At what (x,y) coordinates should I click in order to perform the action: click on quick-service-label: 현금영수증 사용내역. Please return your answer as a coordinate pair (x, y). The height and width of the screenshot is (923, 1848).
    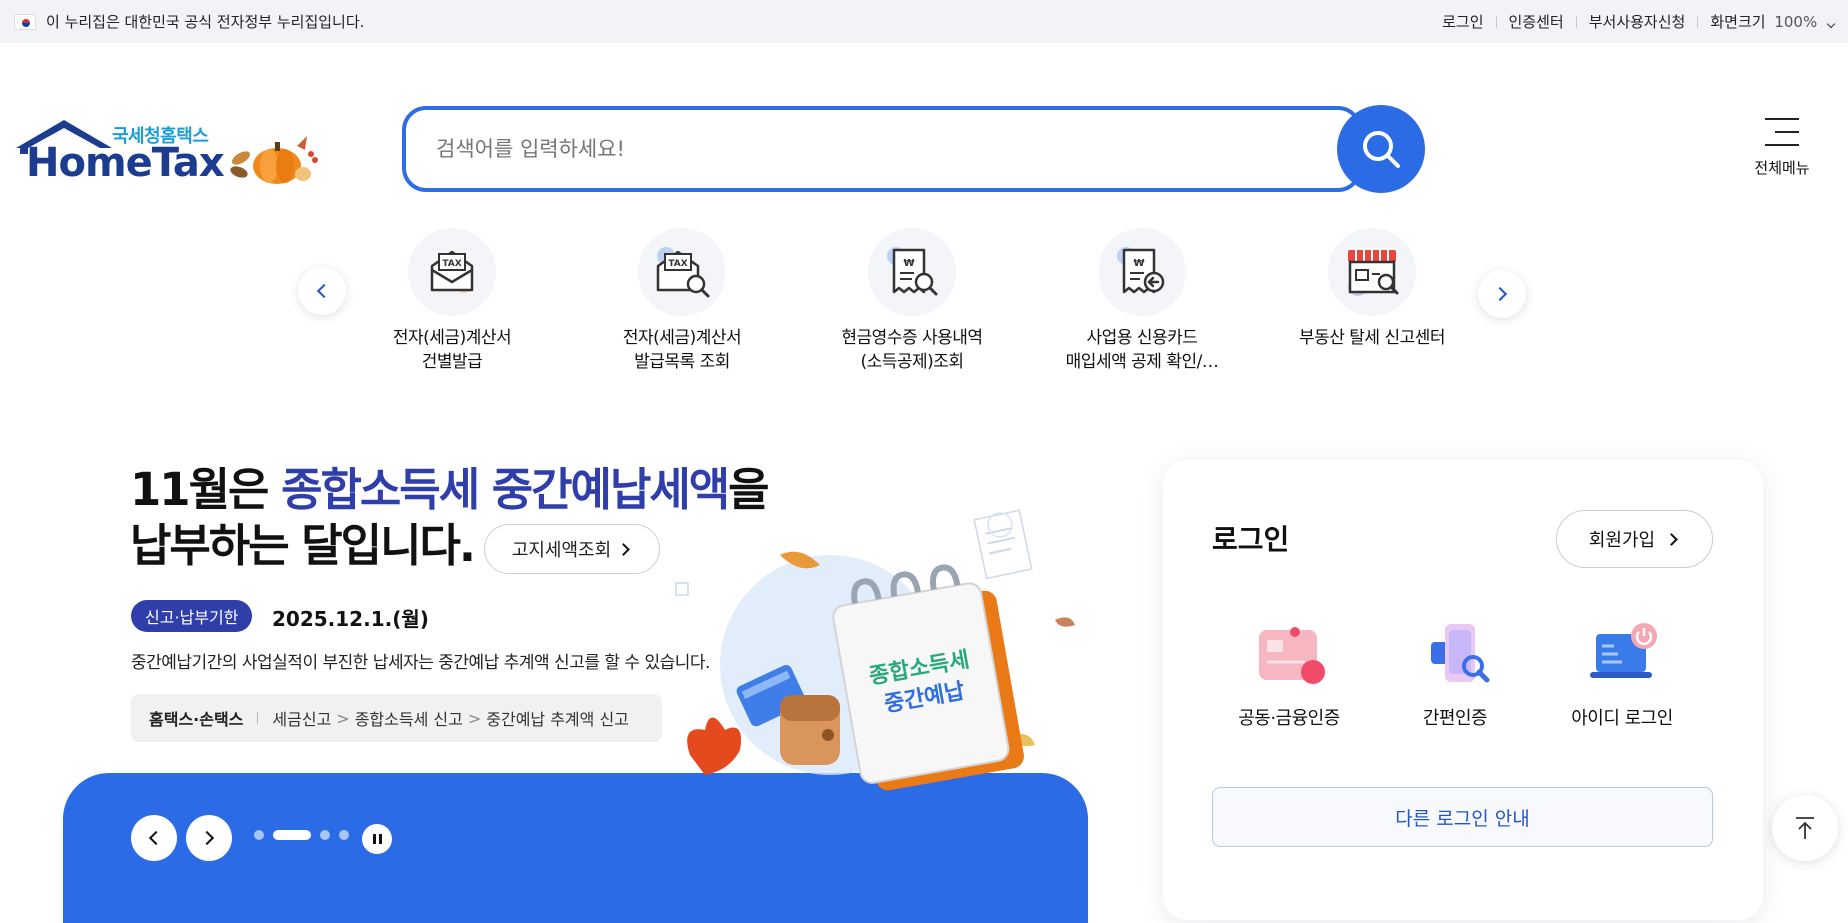
    Looking at the image, I should click on (912, 338).